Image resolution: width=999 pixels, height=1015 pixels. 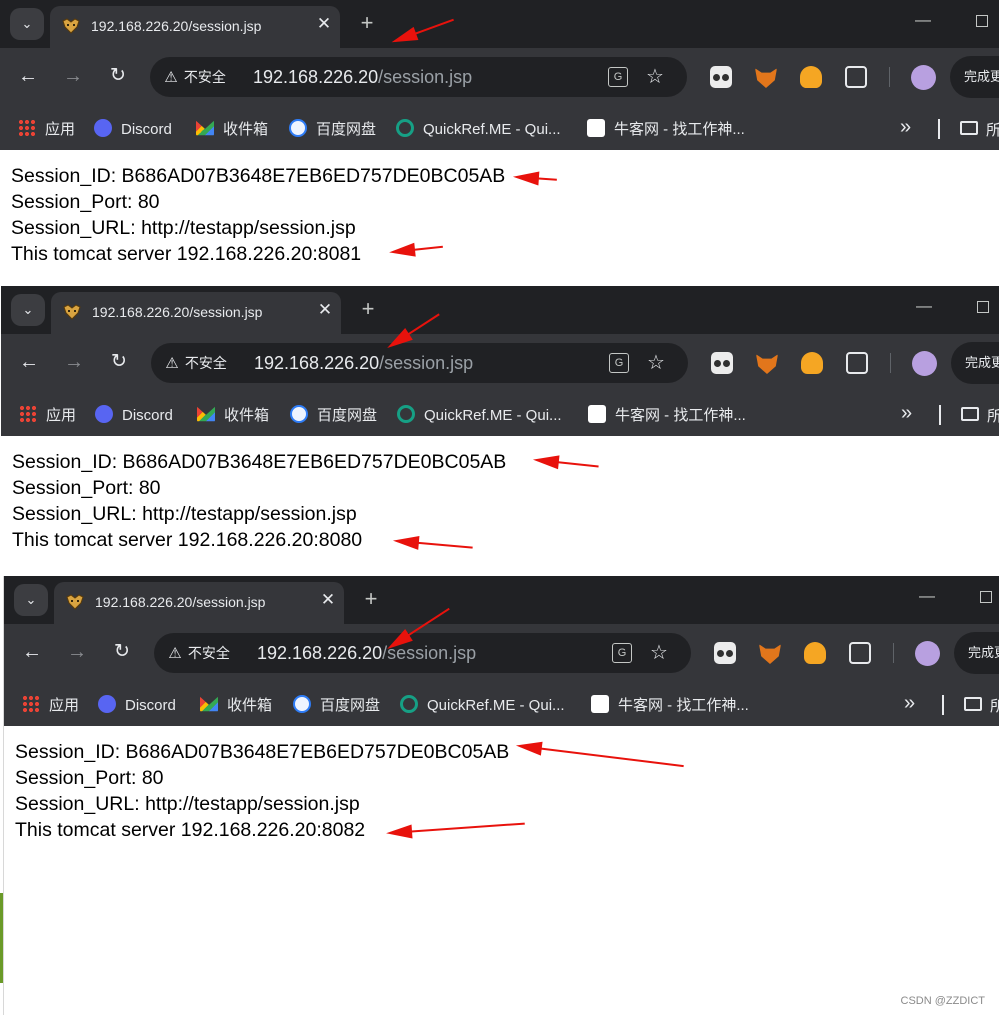 What do you see at coordinates (85, 202) in the screenshot?
I see `session-port-text: Session_Port: 80` at bounding box center [85, 202].